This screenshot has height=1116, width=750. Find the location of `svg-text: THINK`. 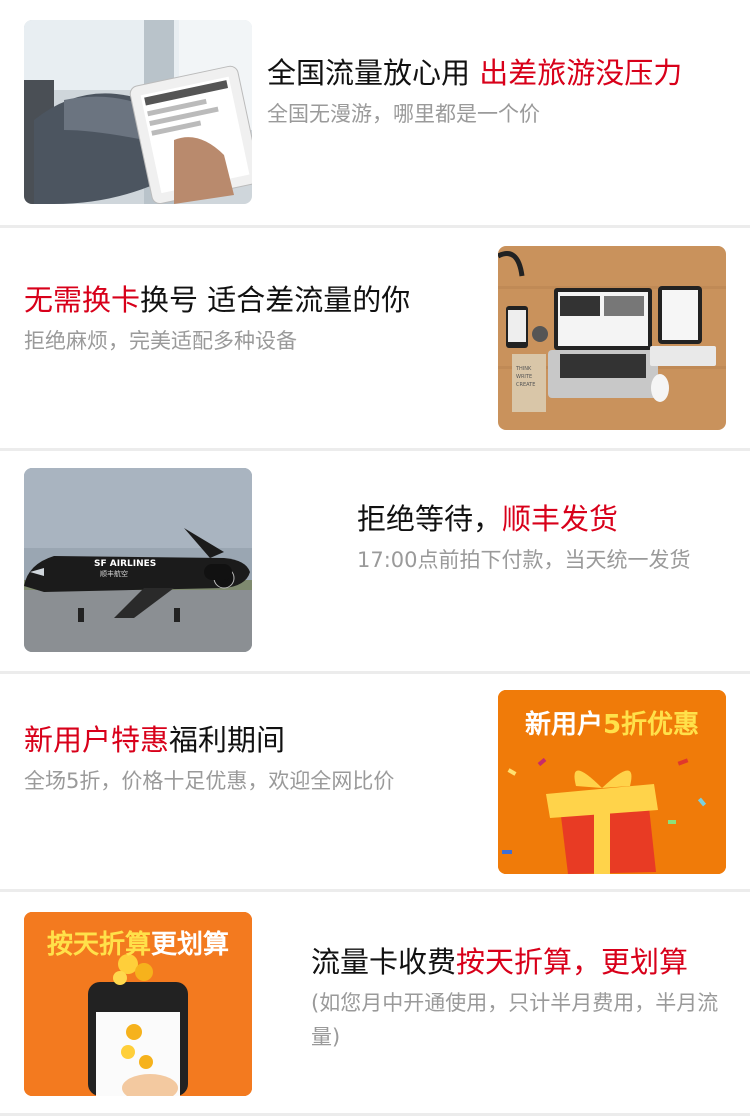

svg-text: THINK is located at coordinates (523, 369).